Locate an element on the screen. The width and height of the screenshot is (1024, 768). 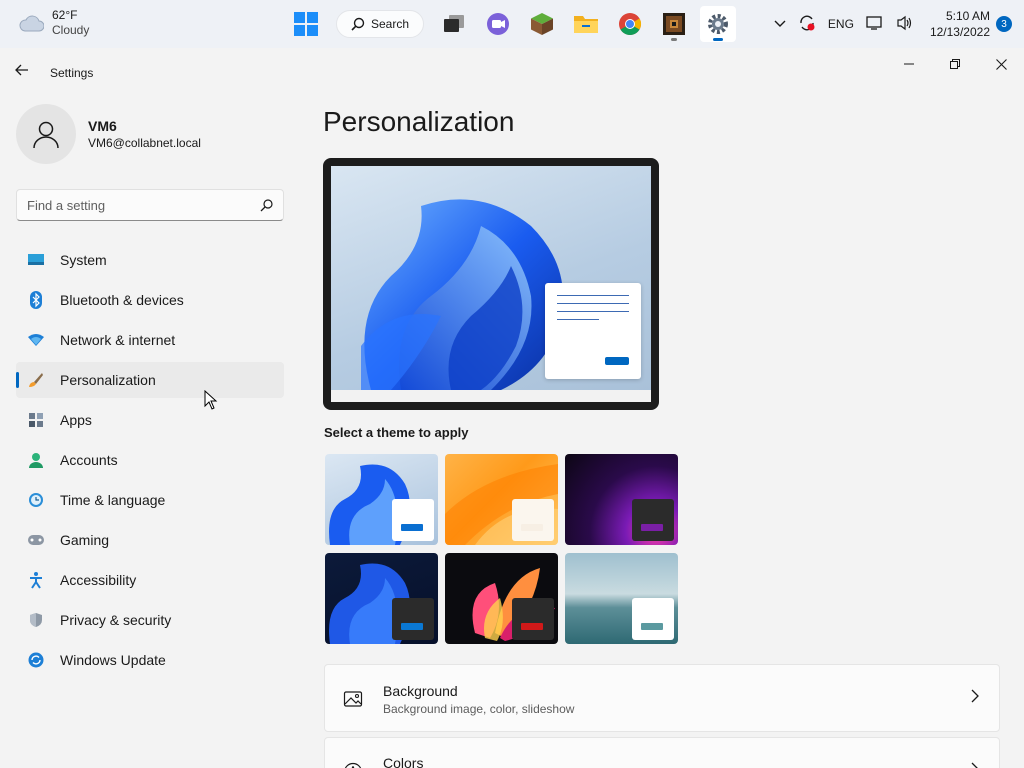
weather-condition: Cloudy is located at coordinates (71, 30).